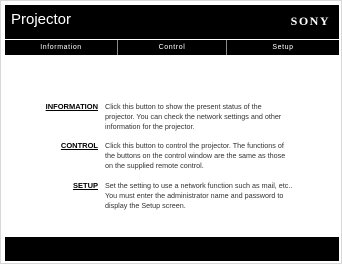  I want to click on description-line: display the Setup screen., so click(145, 205).